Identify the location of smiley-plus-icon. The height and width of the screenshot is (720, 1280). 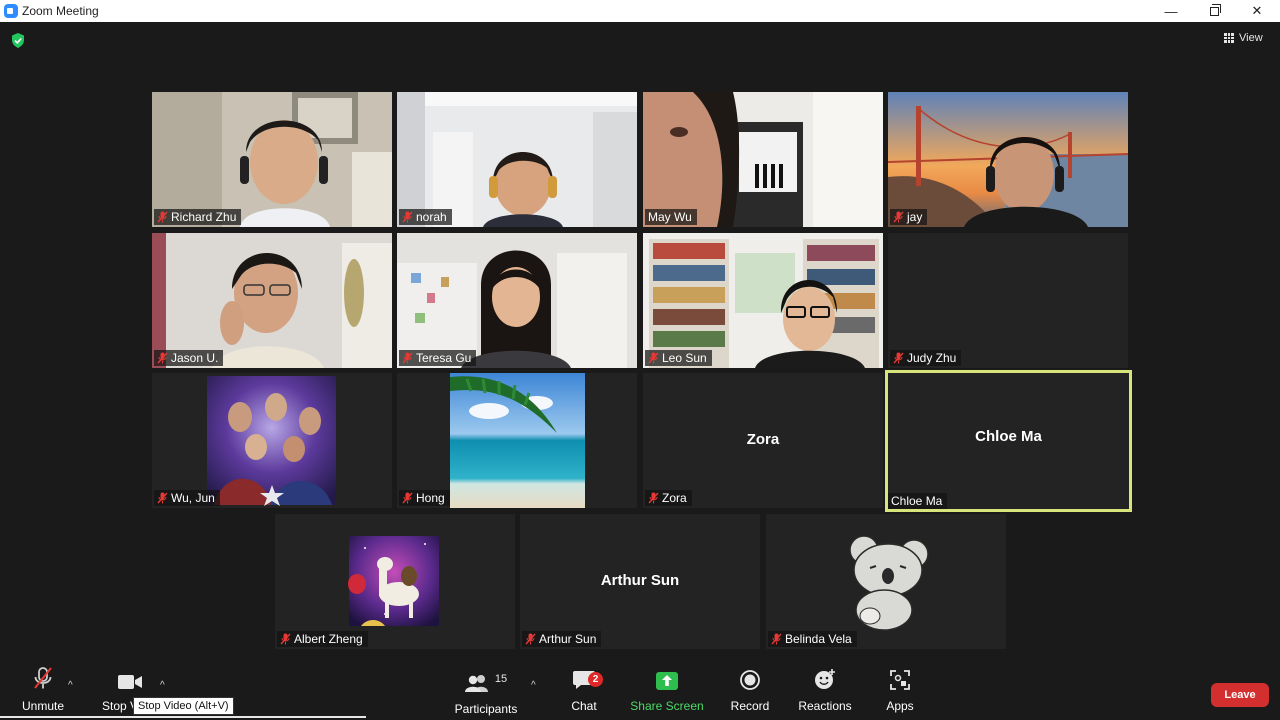
(825, 679).